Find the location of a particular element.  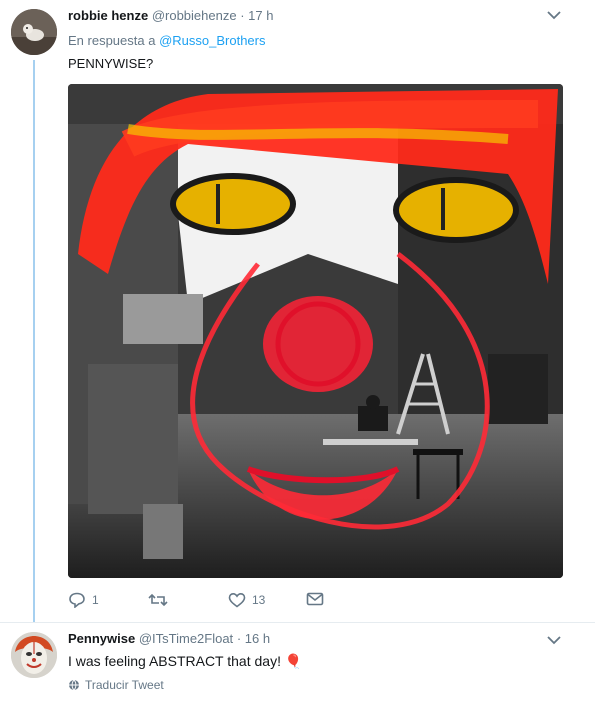

reply-handle-link: @Russo_Brothers is located at coordinates (212, 40).